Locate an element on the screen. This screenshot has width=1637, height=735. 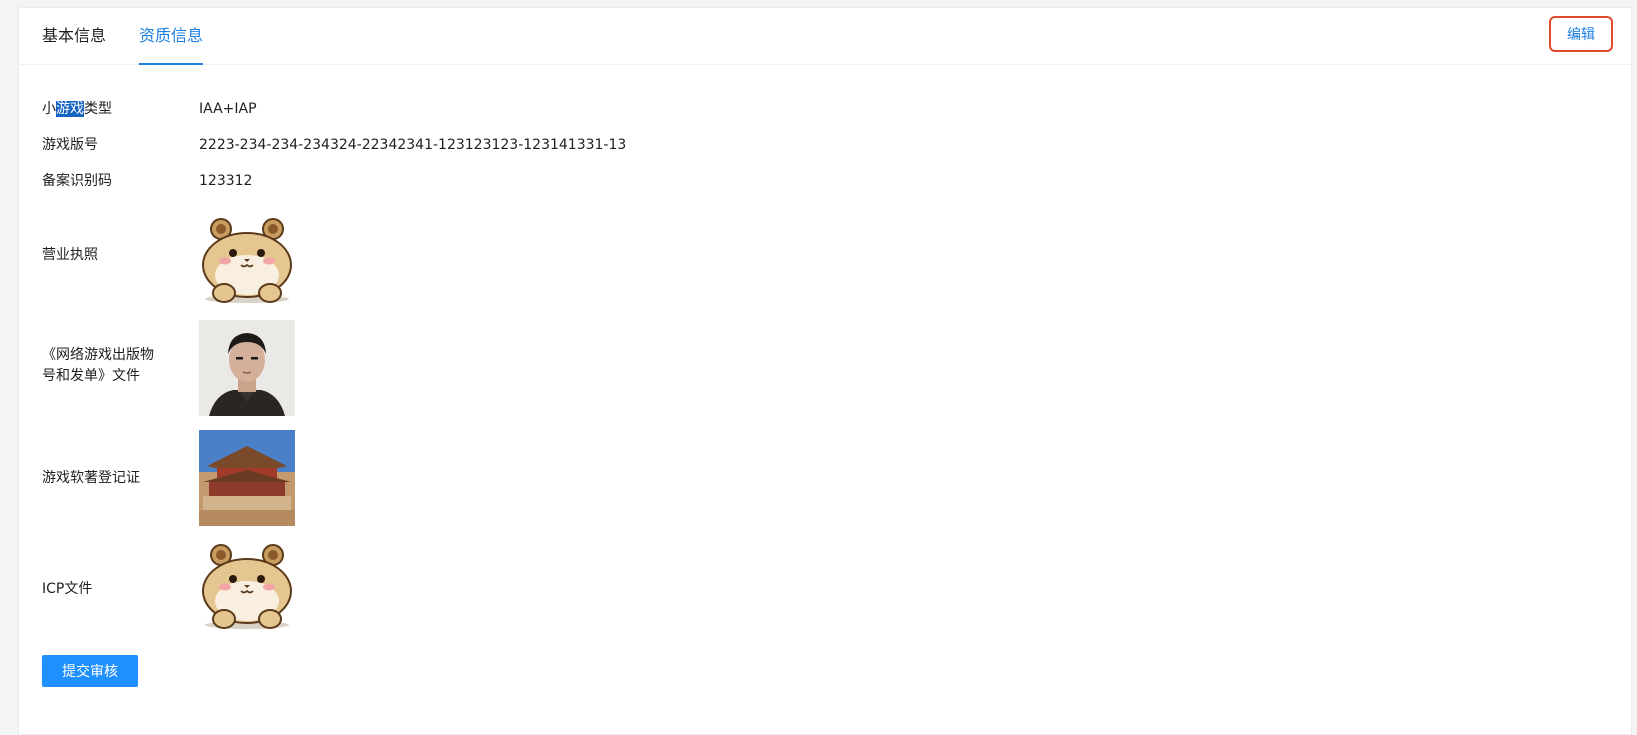
field-label-record: 备案识别码 is located at coordinates (77, 181).